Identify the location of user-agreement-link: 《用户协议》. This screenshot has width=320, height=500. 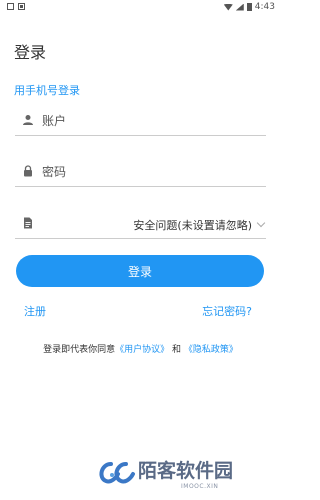
(142, 350).